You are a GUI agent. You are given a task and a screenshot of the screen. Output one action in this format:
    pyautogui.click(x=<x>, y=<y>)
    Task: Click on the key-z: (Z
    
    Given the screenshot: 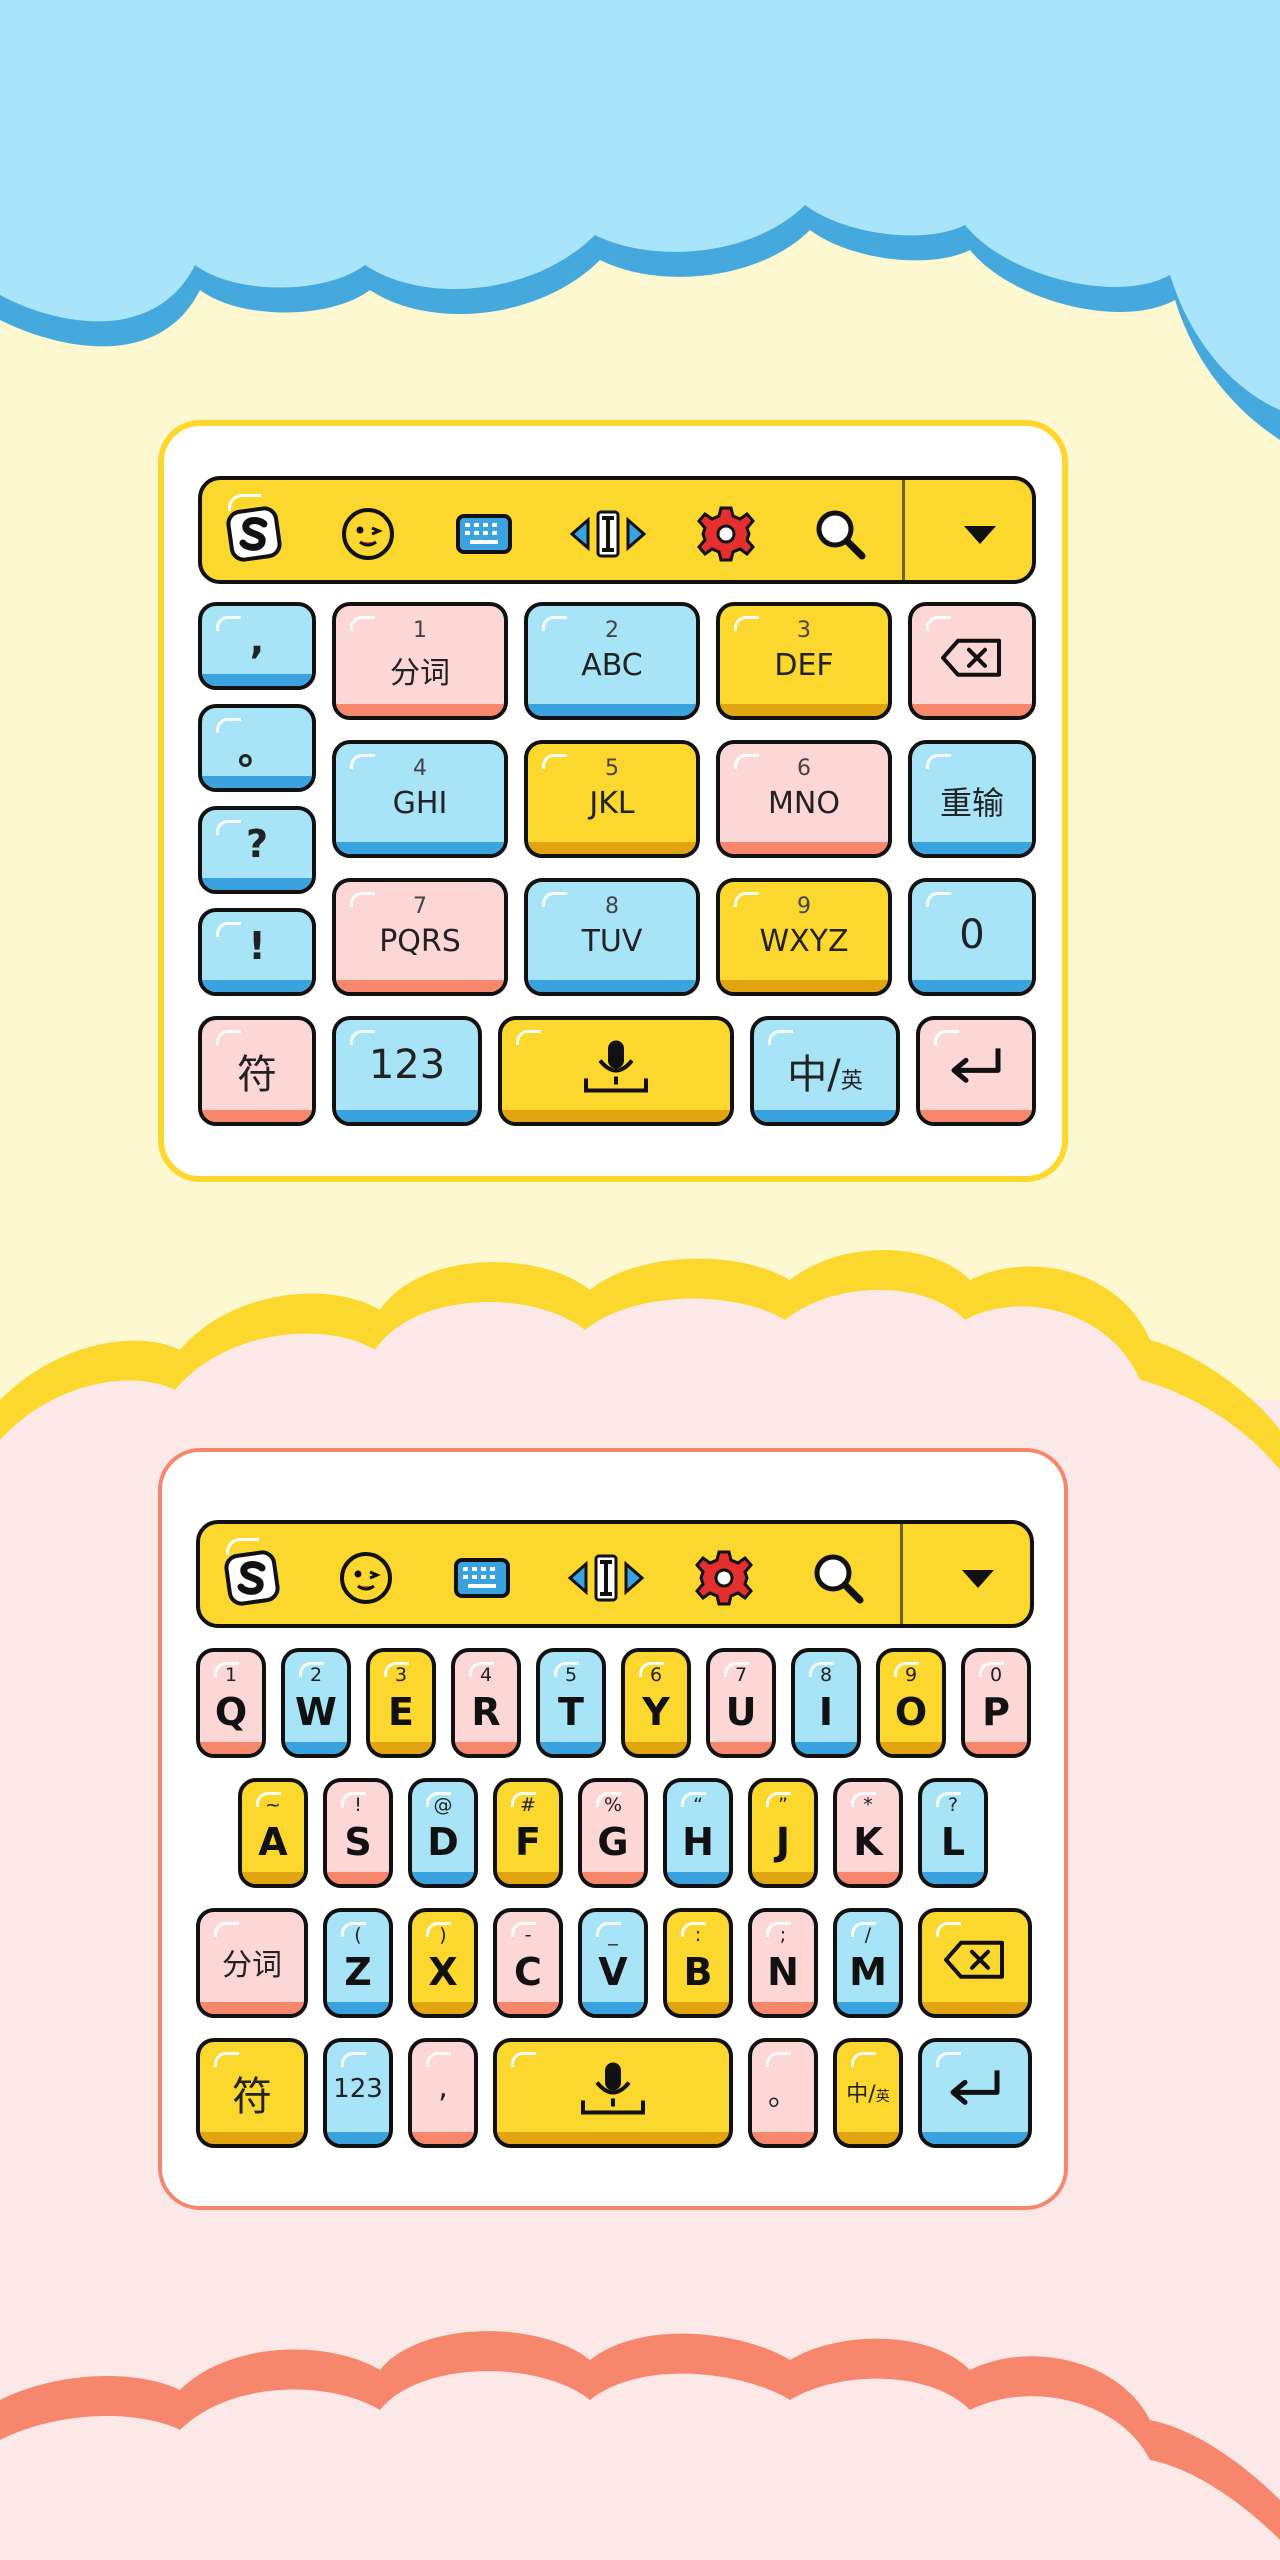 What is the action you would take?
    pyautogui.click(x=358, y=1963)
    